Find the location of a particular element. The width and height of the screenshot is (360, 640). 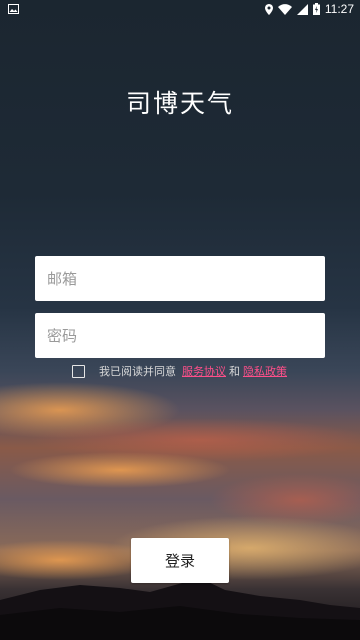

status-bar: 11:27 is located at coordinates (180, 9).